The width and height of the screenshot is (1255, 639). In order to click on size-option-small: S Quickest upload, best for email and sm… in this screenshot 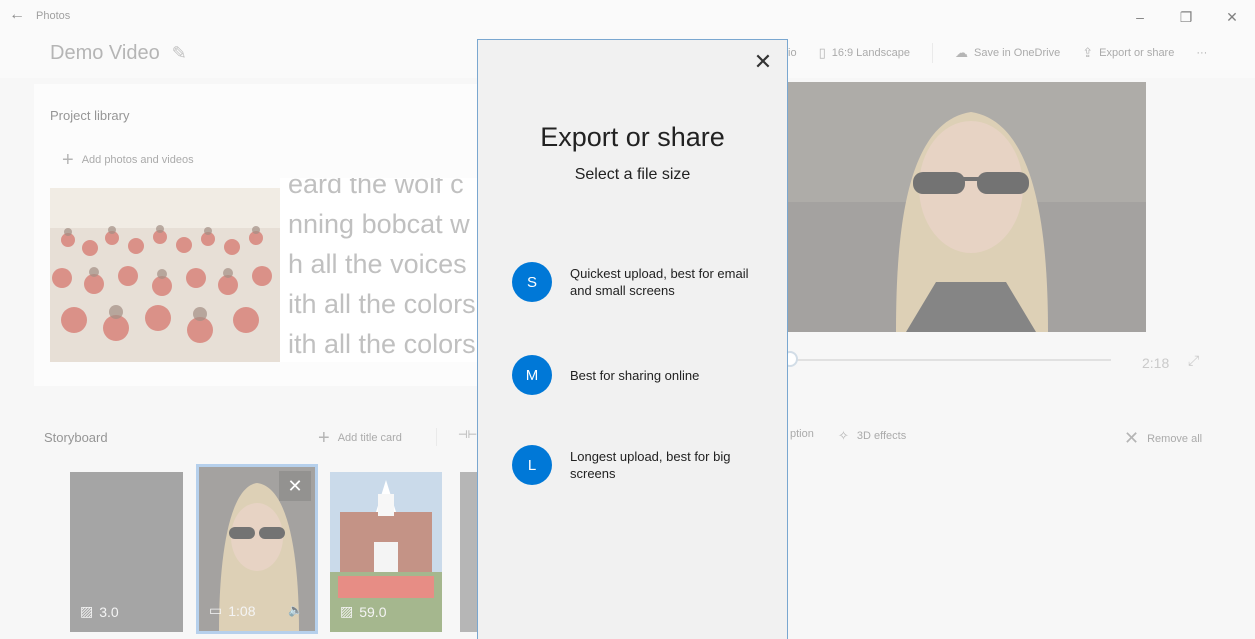, I will do `click(642, 282)`.